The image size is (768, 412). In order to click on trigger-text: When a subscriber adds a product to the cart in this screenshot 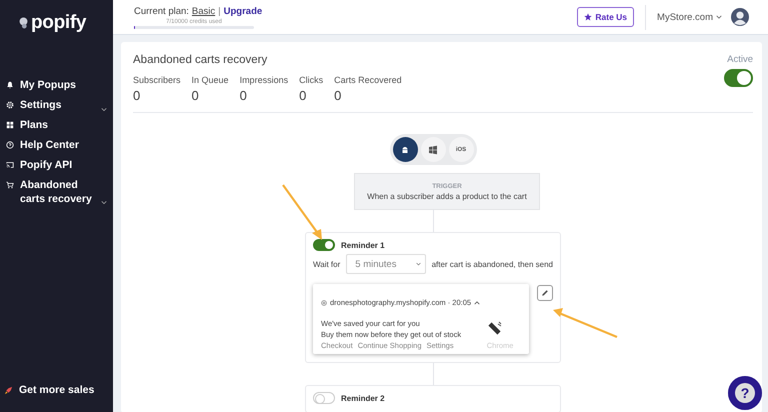, I will do `click(447, 196)`.